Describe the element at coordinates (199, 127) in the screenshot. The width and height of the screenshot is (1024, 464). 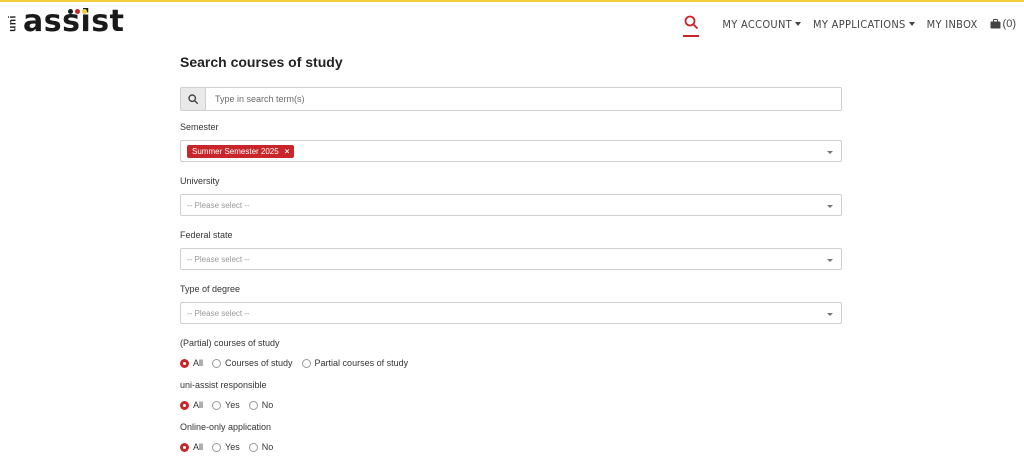
I see `semester-label: Semester` at that location.